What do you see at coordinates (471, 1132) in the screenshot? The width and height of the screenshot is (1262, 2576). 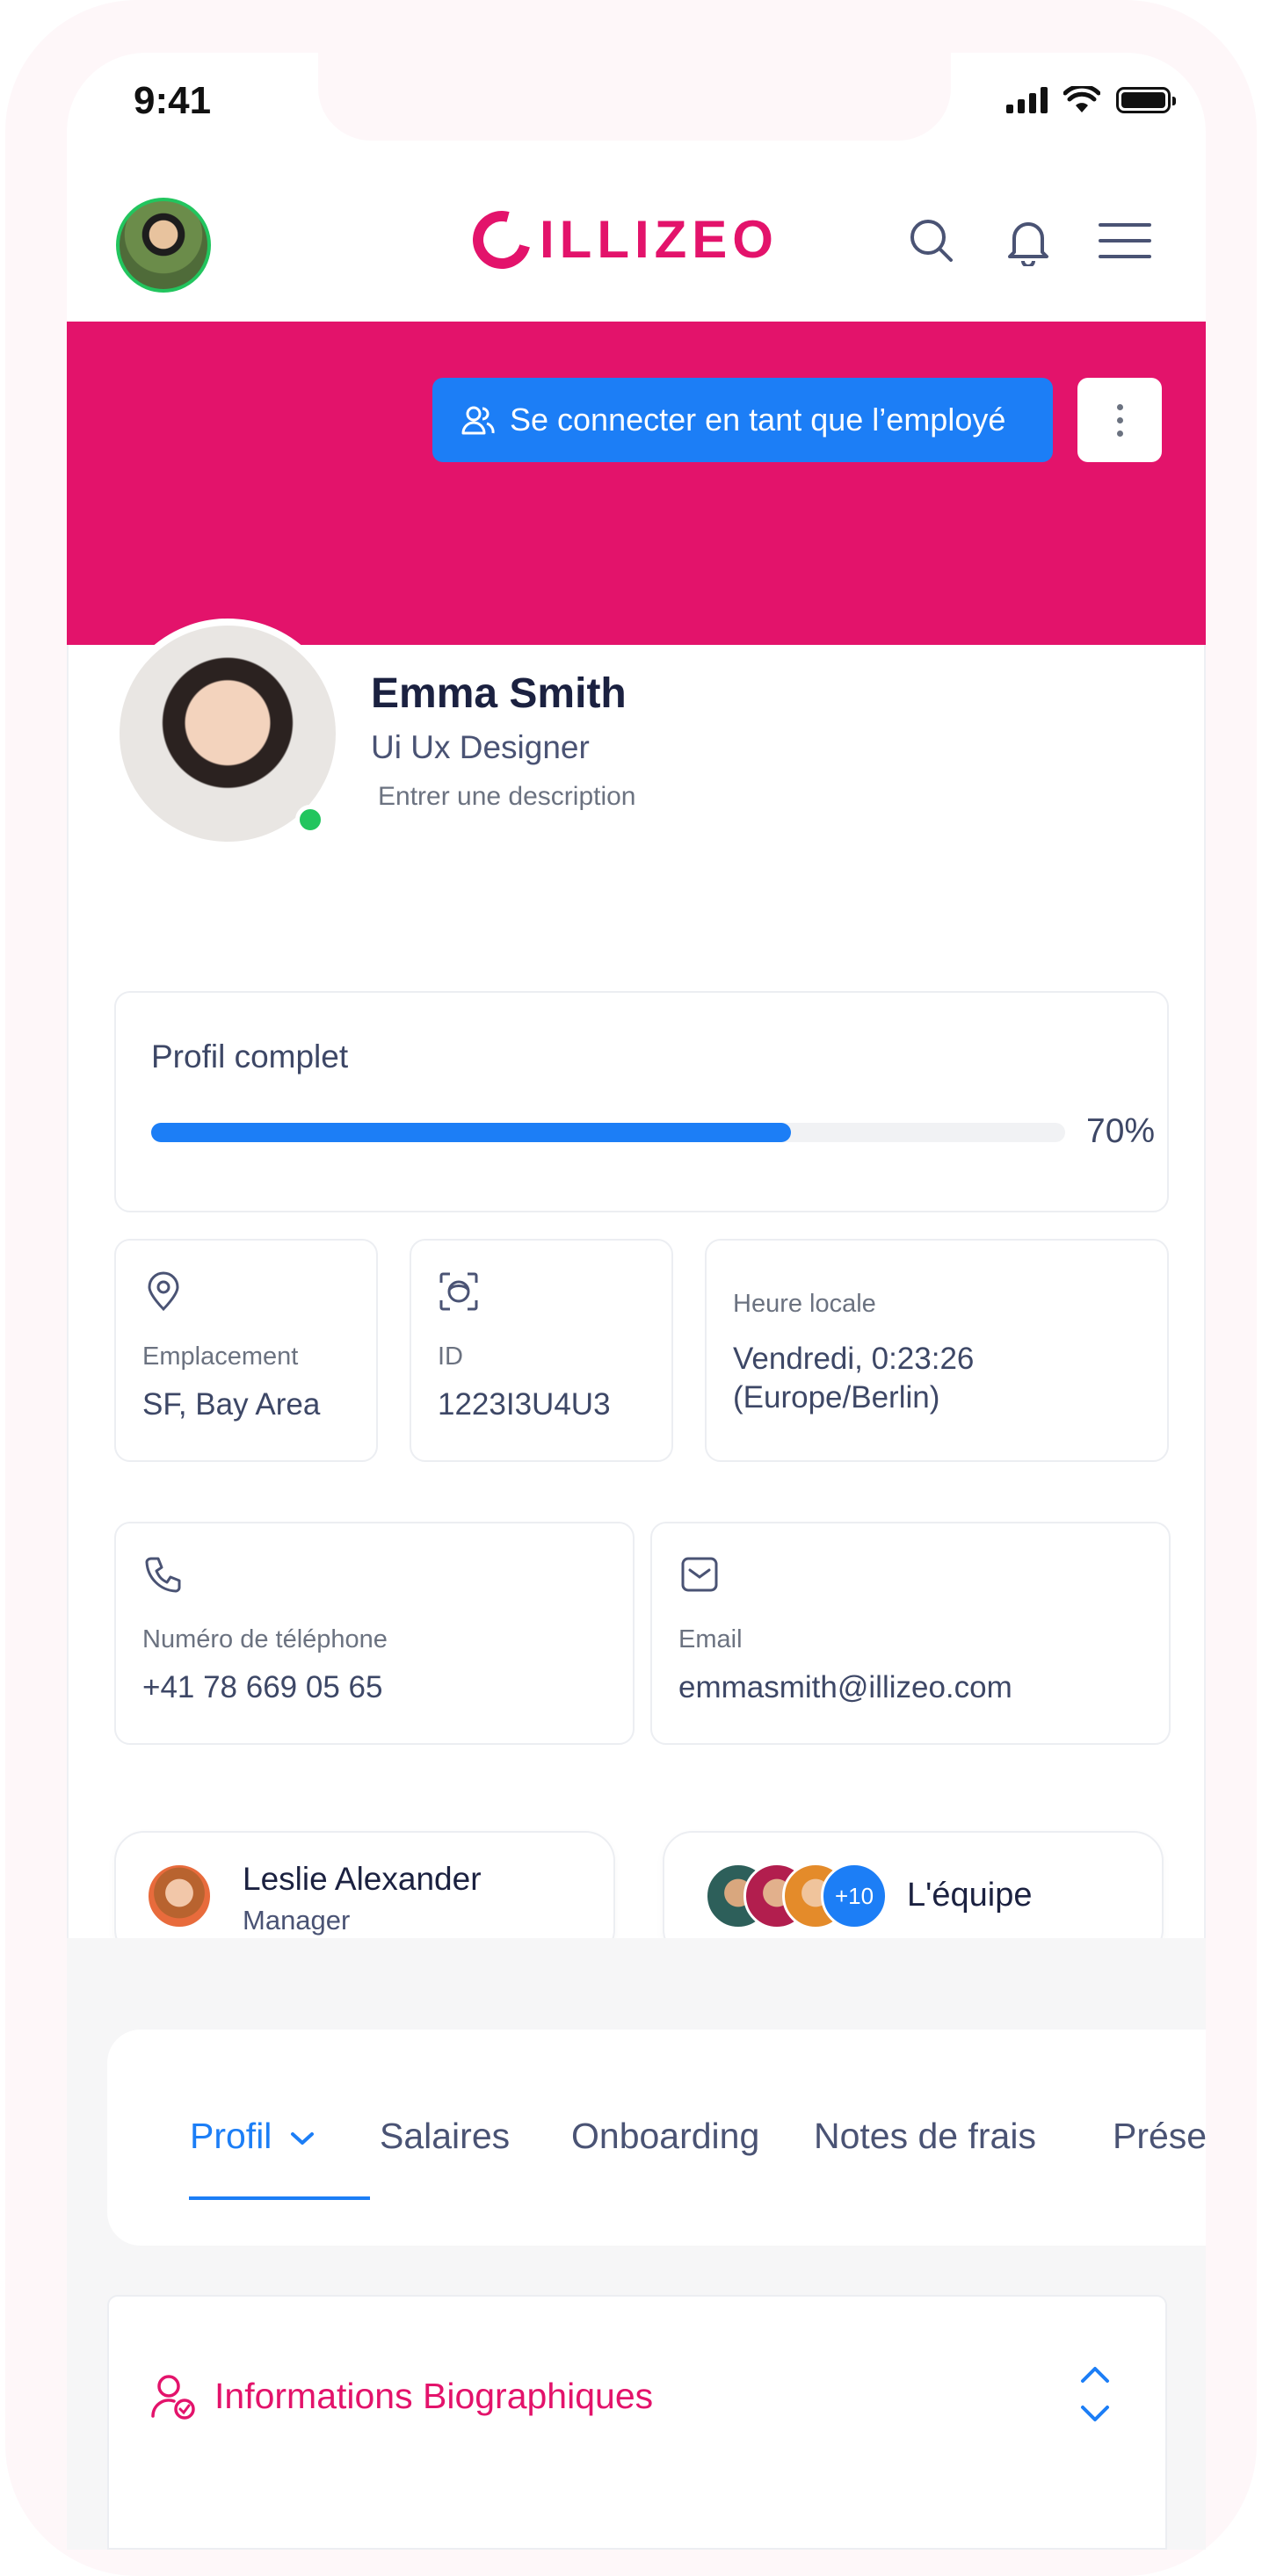 I see `completion-progress-fill` at bounding box center [471, 1132].